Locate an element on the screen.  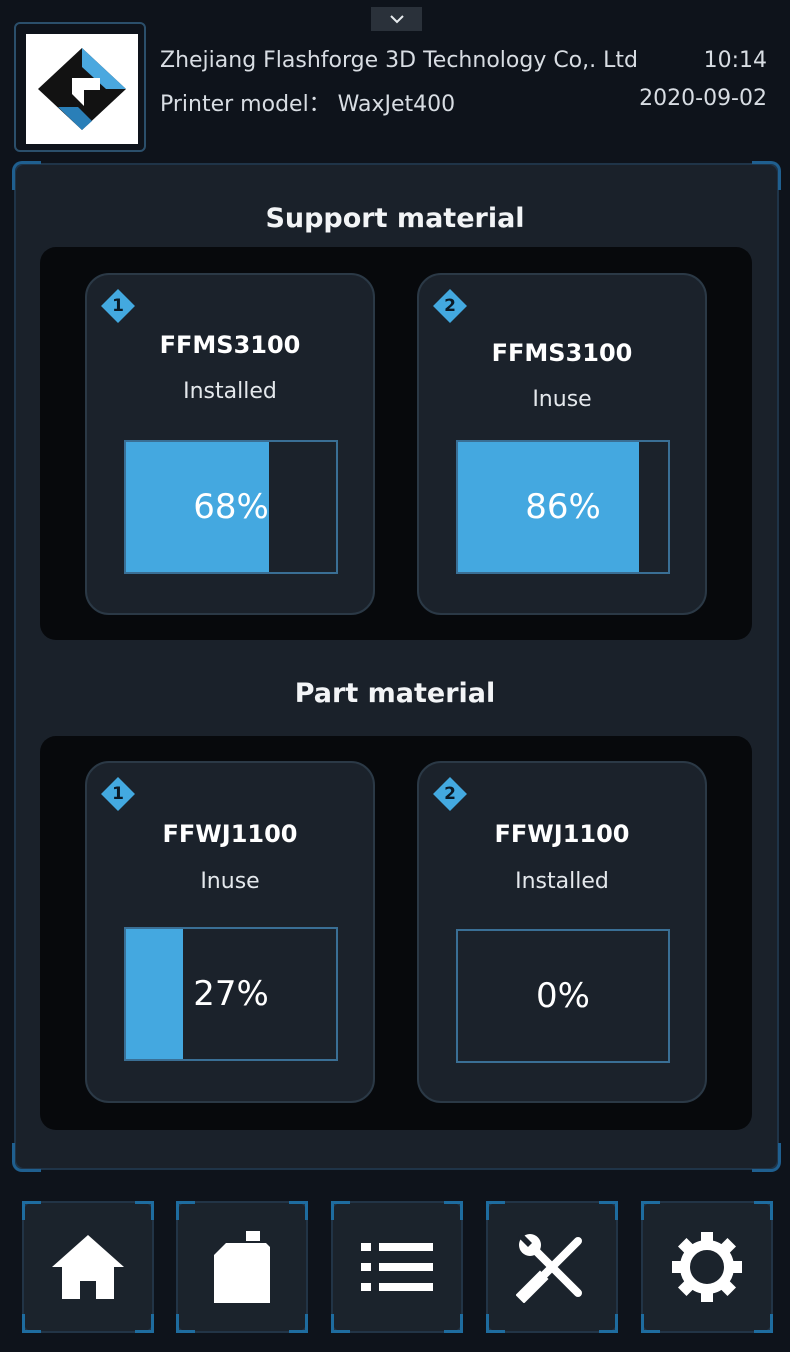
nav-home-button is located at coordinates (88, 1267).